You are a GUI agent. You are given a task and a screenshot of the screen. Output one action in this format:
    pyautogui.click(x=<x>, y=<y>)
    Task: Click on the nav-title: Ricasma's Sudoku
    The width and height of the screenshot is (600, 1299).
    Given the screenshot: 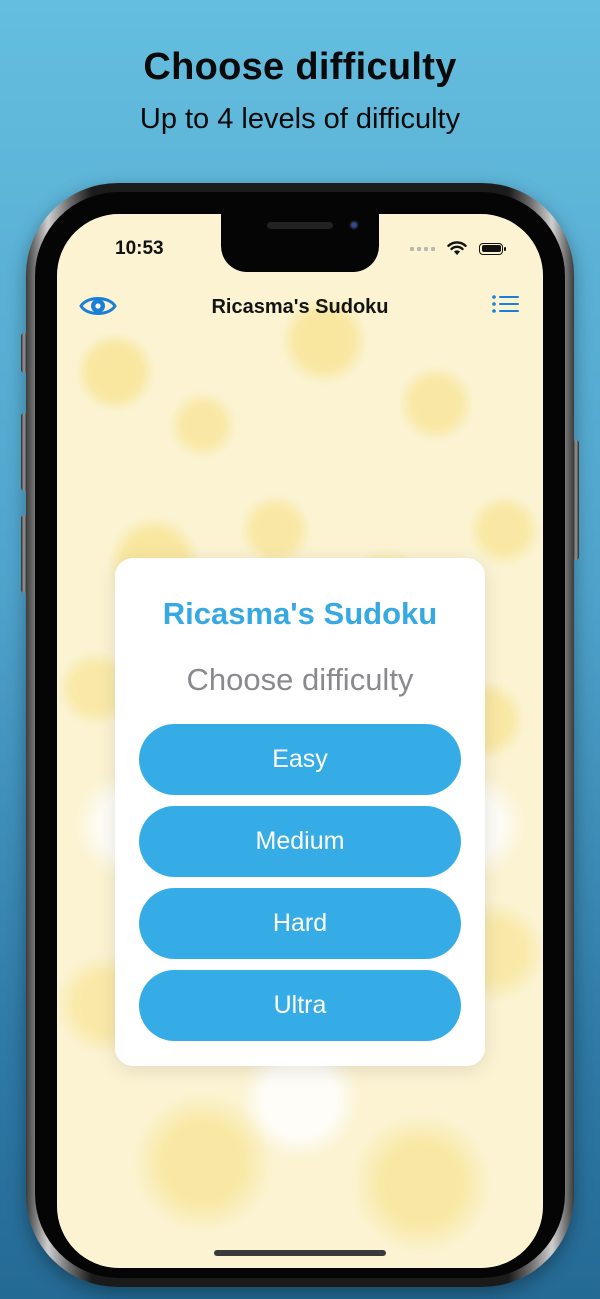 What is the action you would take?
    pyautogui.click(x=300, y=307)
    